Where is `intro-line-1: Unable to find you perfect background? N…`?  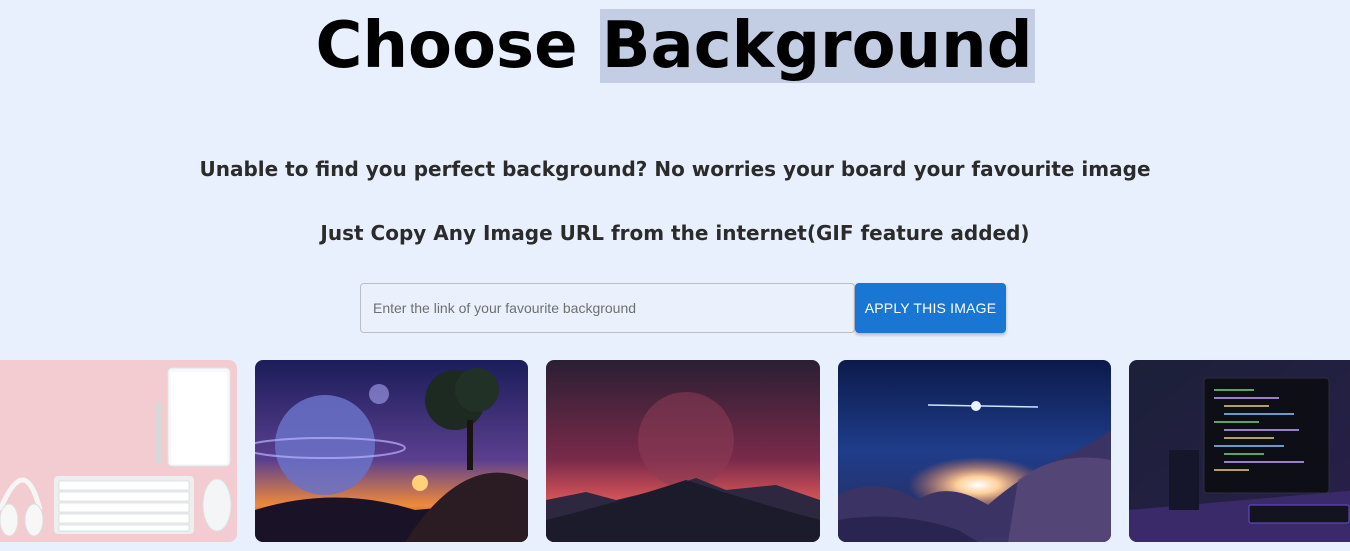
intro-line-1: Unable to find you perfect background? N… is located at coordinates (675, 169).